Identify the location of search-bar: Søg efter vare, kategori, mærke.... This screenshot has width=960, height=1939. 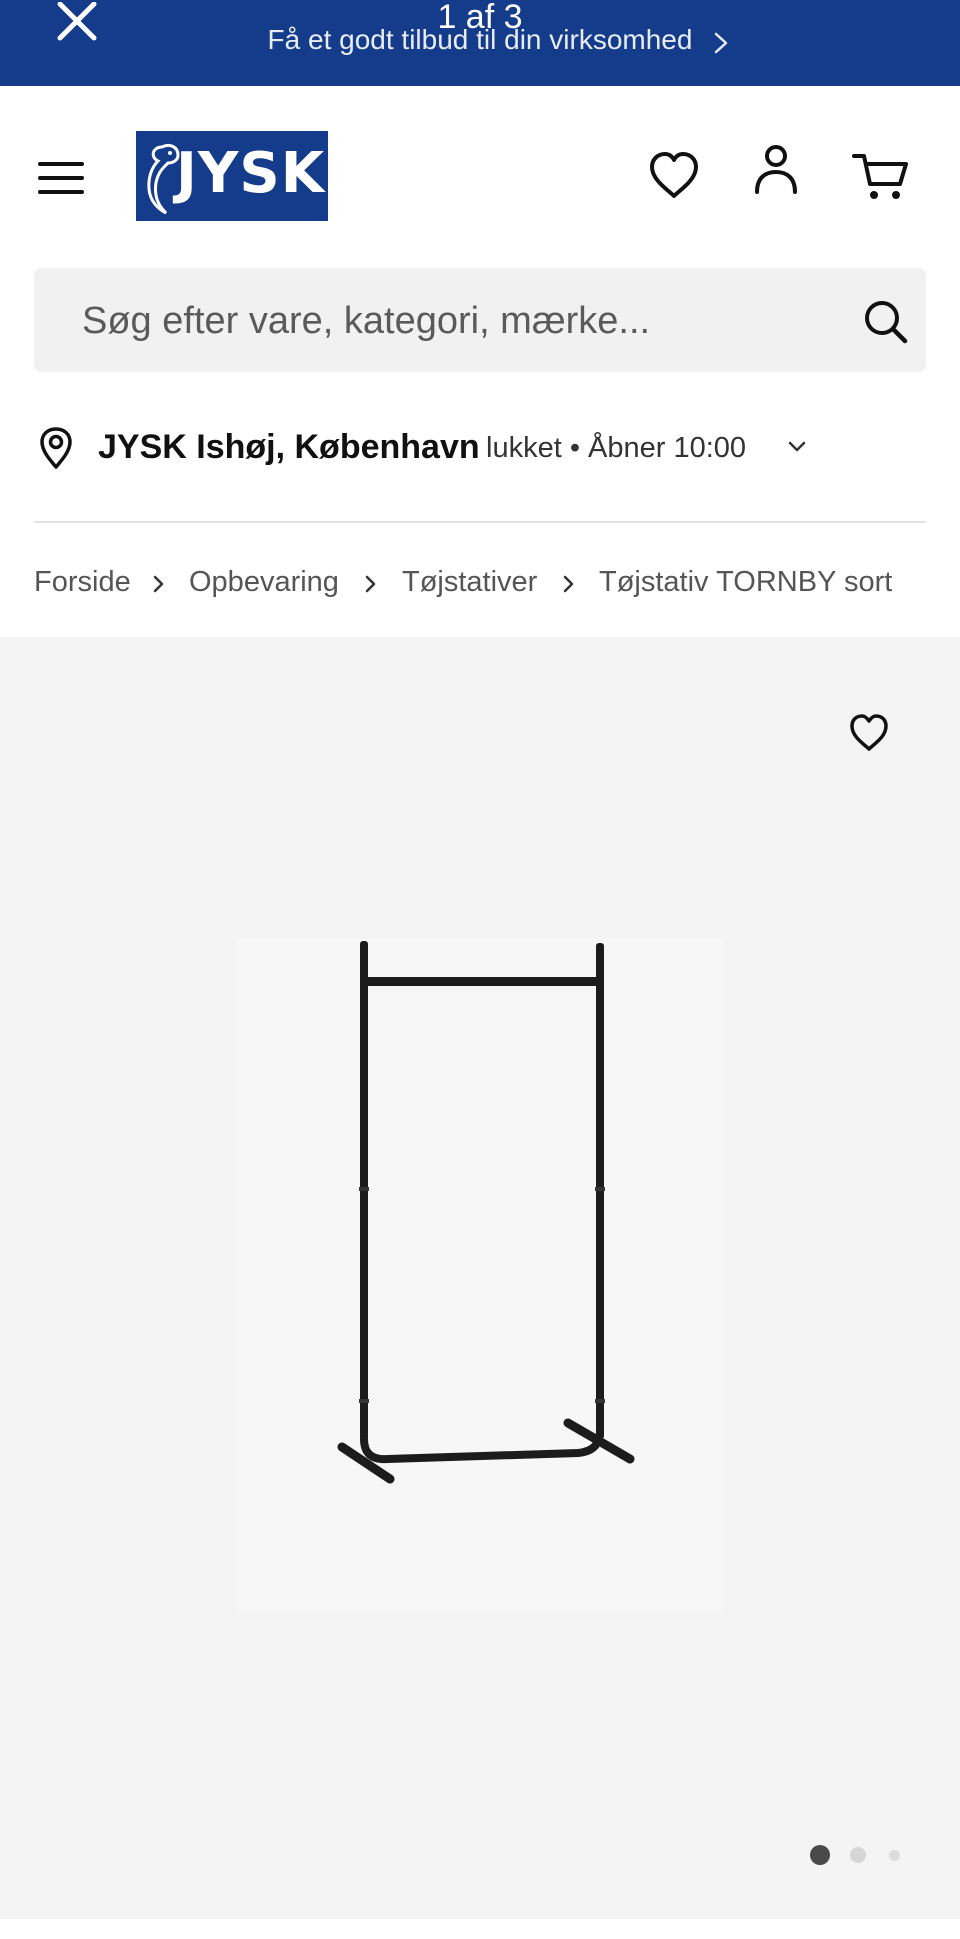
(480, 320).